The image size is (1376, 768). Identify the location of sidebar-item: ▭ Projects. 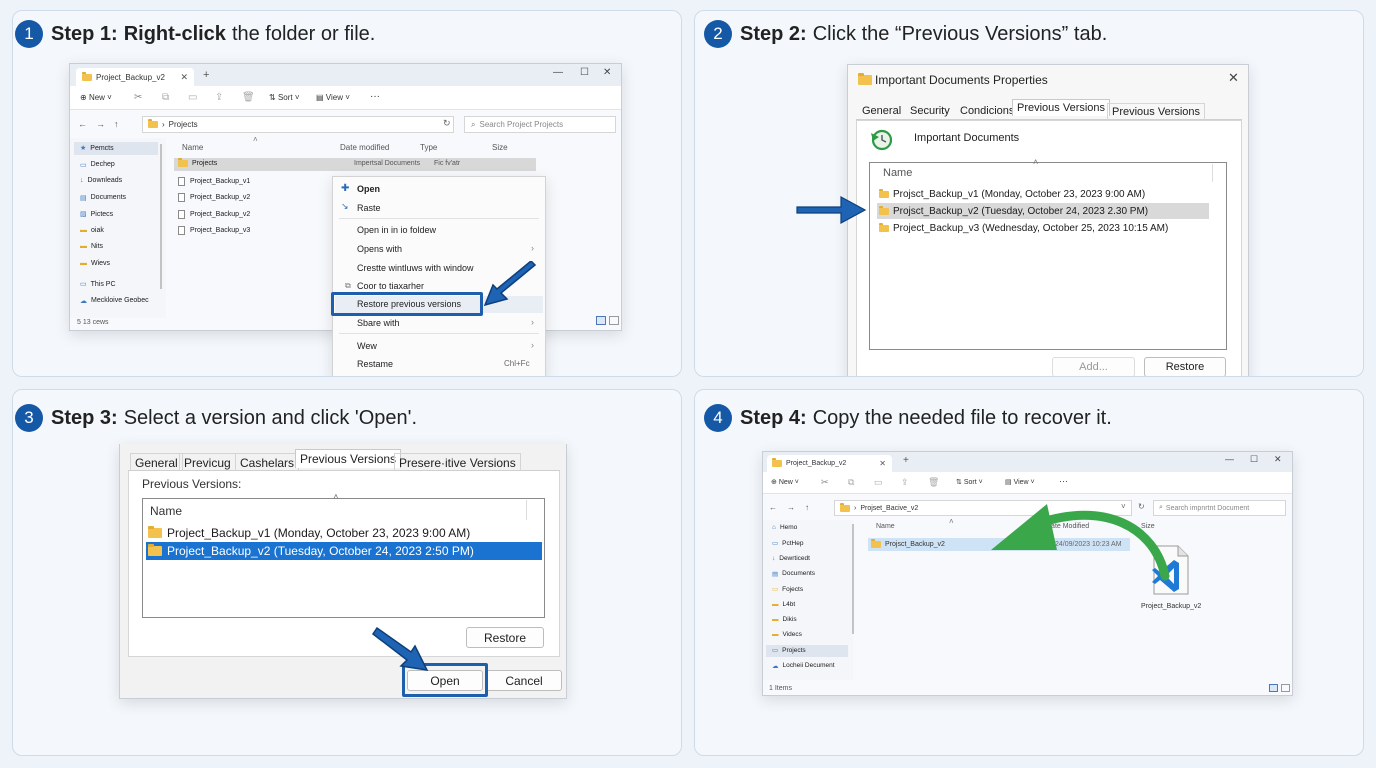
(789, 650).